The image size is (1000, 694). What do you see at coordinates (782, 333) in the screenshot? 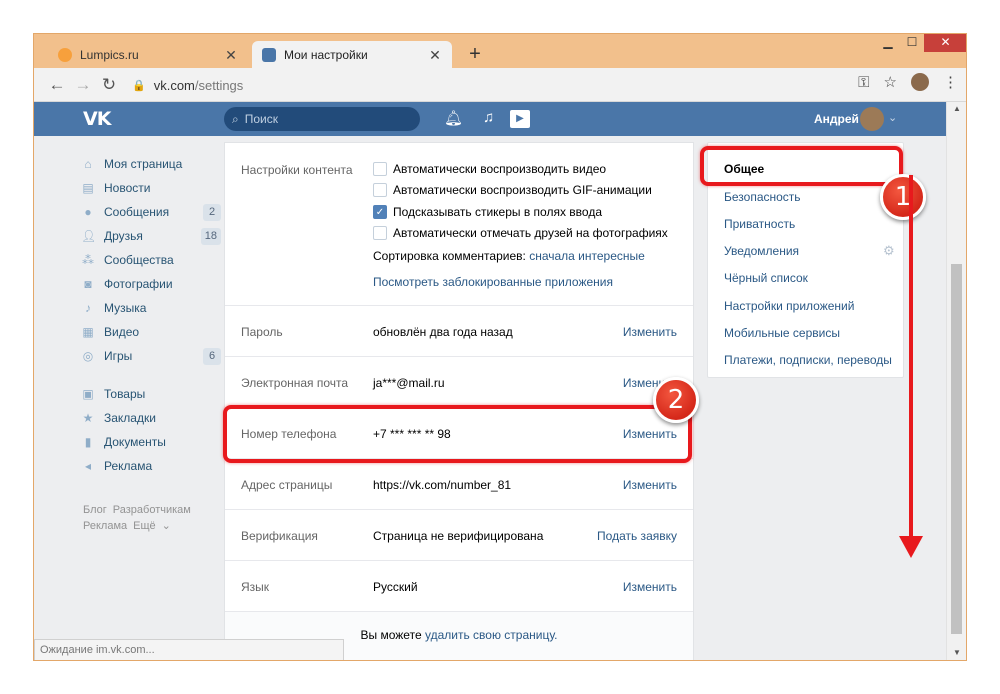
I see `menu-mobile-services: Мобильные сервисы` at bounding box center [782, 333].